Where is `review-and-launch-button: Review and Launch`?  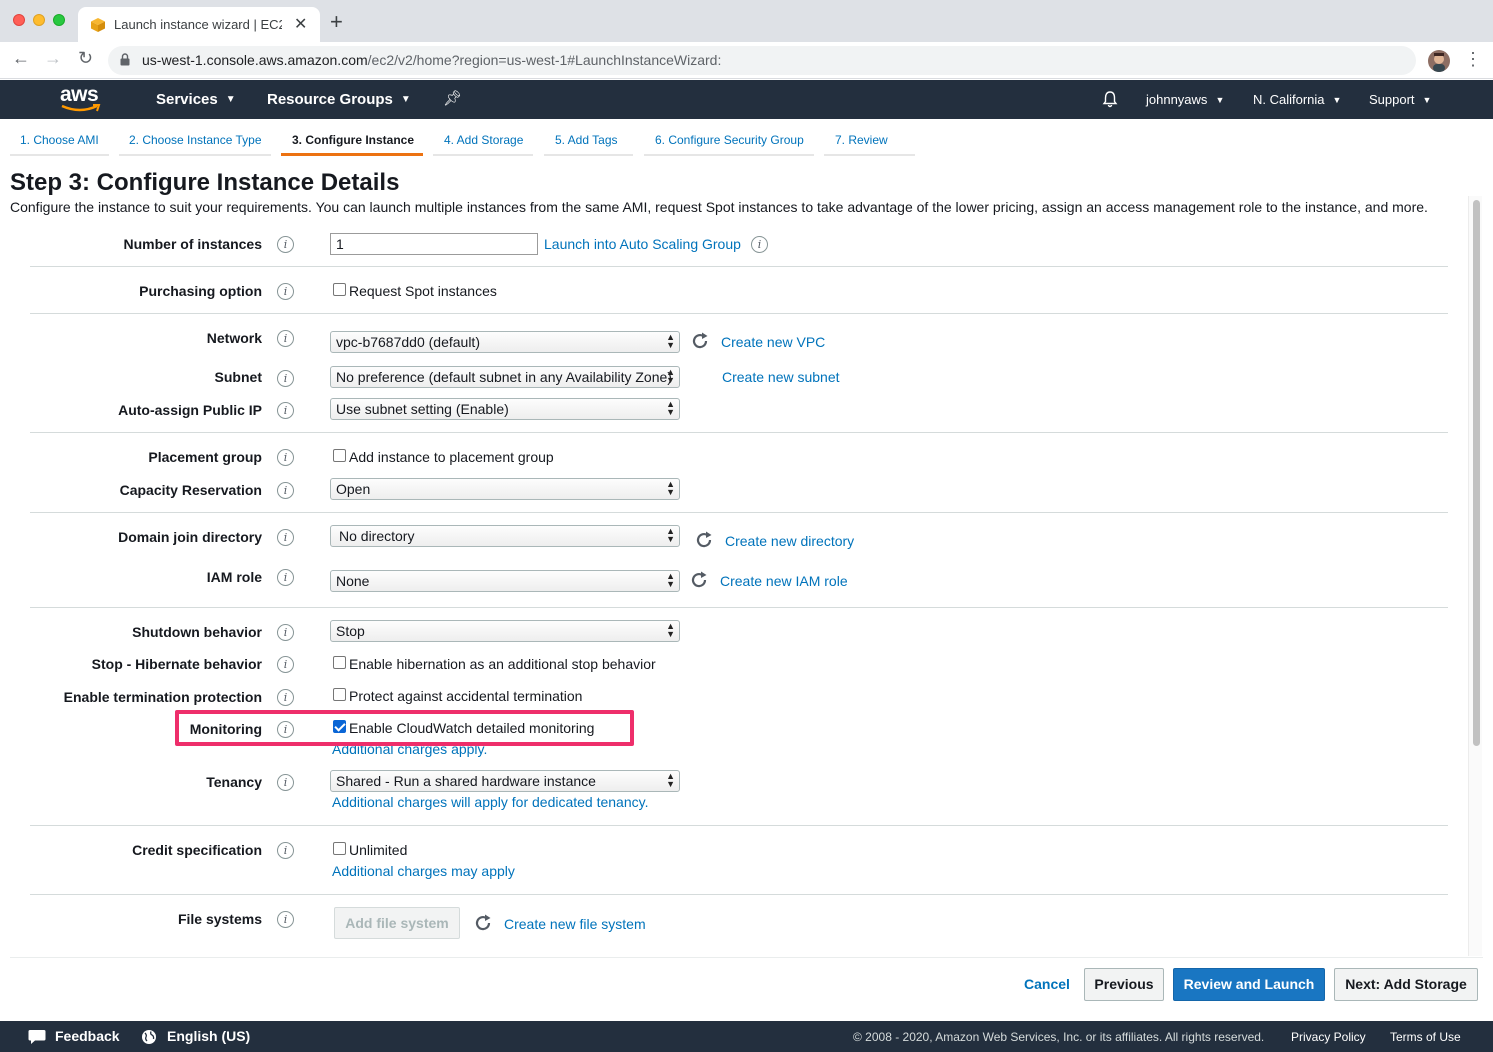 review-and-launch-button: Review and Launch is located at coordinates (1249, 984).